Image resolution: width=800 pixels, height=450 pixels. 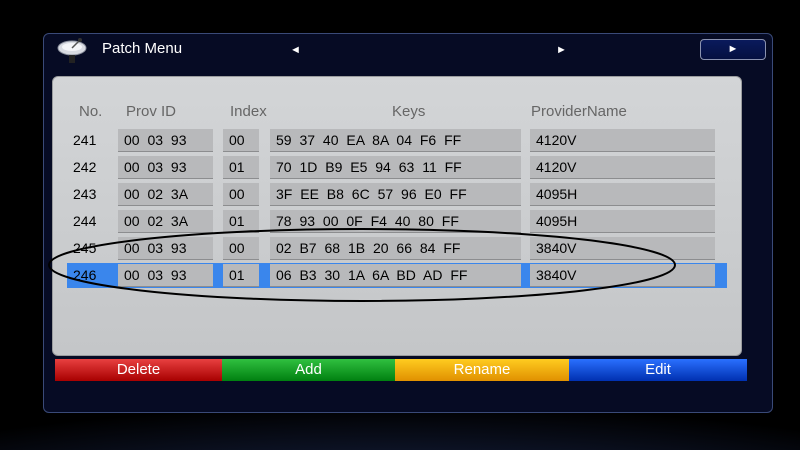 I want to click on row-number: 244, so click(x=85, y=221).